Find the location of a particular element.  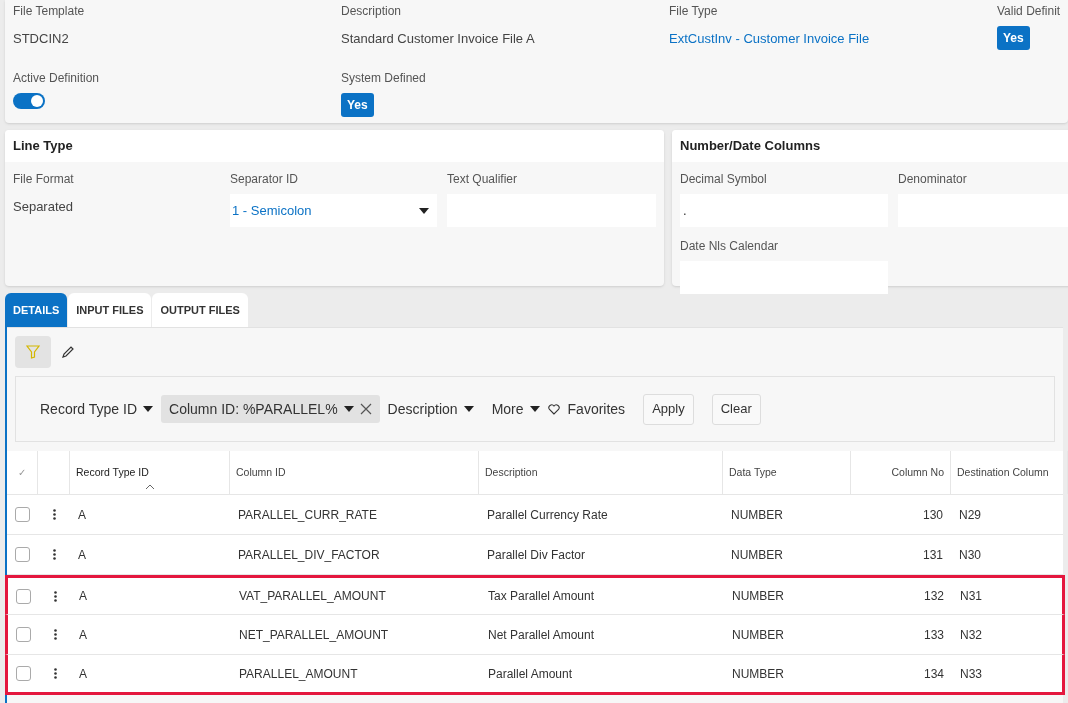

tab: INPUT FILES is located at coordinates (110, 310).